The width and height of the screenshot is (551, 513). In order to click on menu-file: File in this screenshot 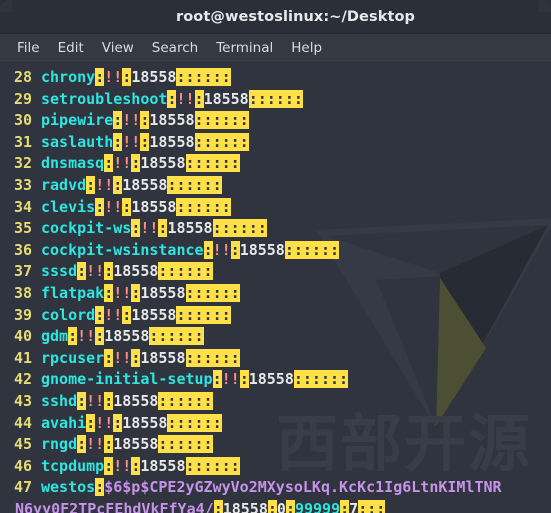, I will do `click(28, 48)`.